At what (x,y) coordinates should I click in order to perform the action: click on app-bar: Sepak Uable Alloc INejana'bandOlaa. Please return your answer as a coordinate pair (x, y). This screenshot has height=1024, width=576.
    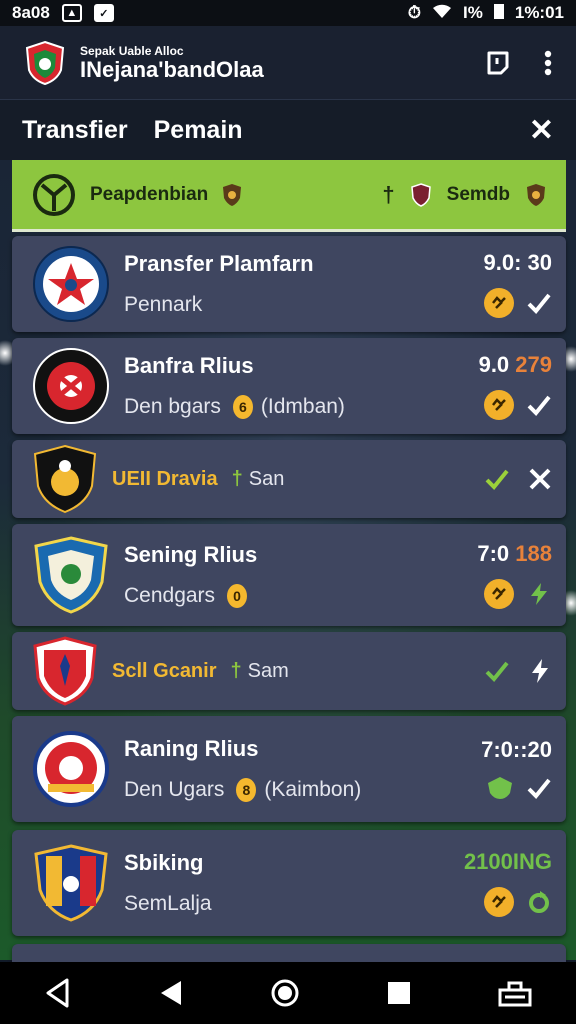
    Looking at the image, I should click on (288, 63).